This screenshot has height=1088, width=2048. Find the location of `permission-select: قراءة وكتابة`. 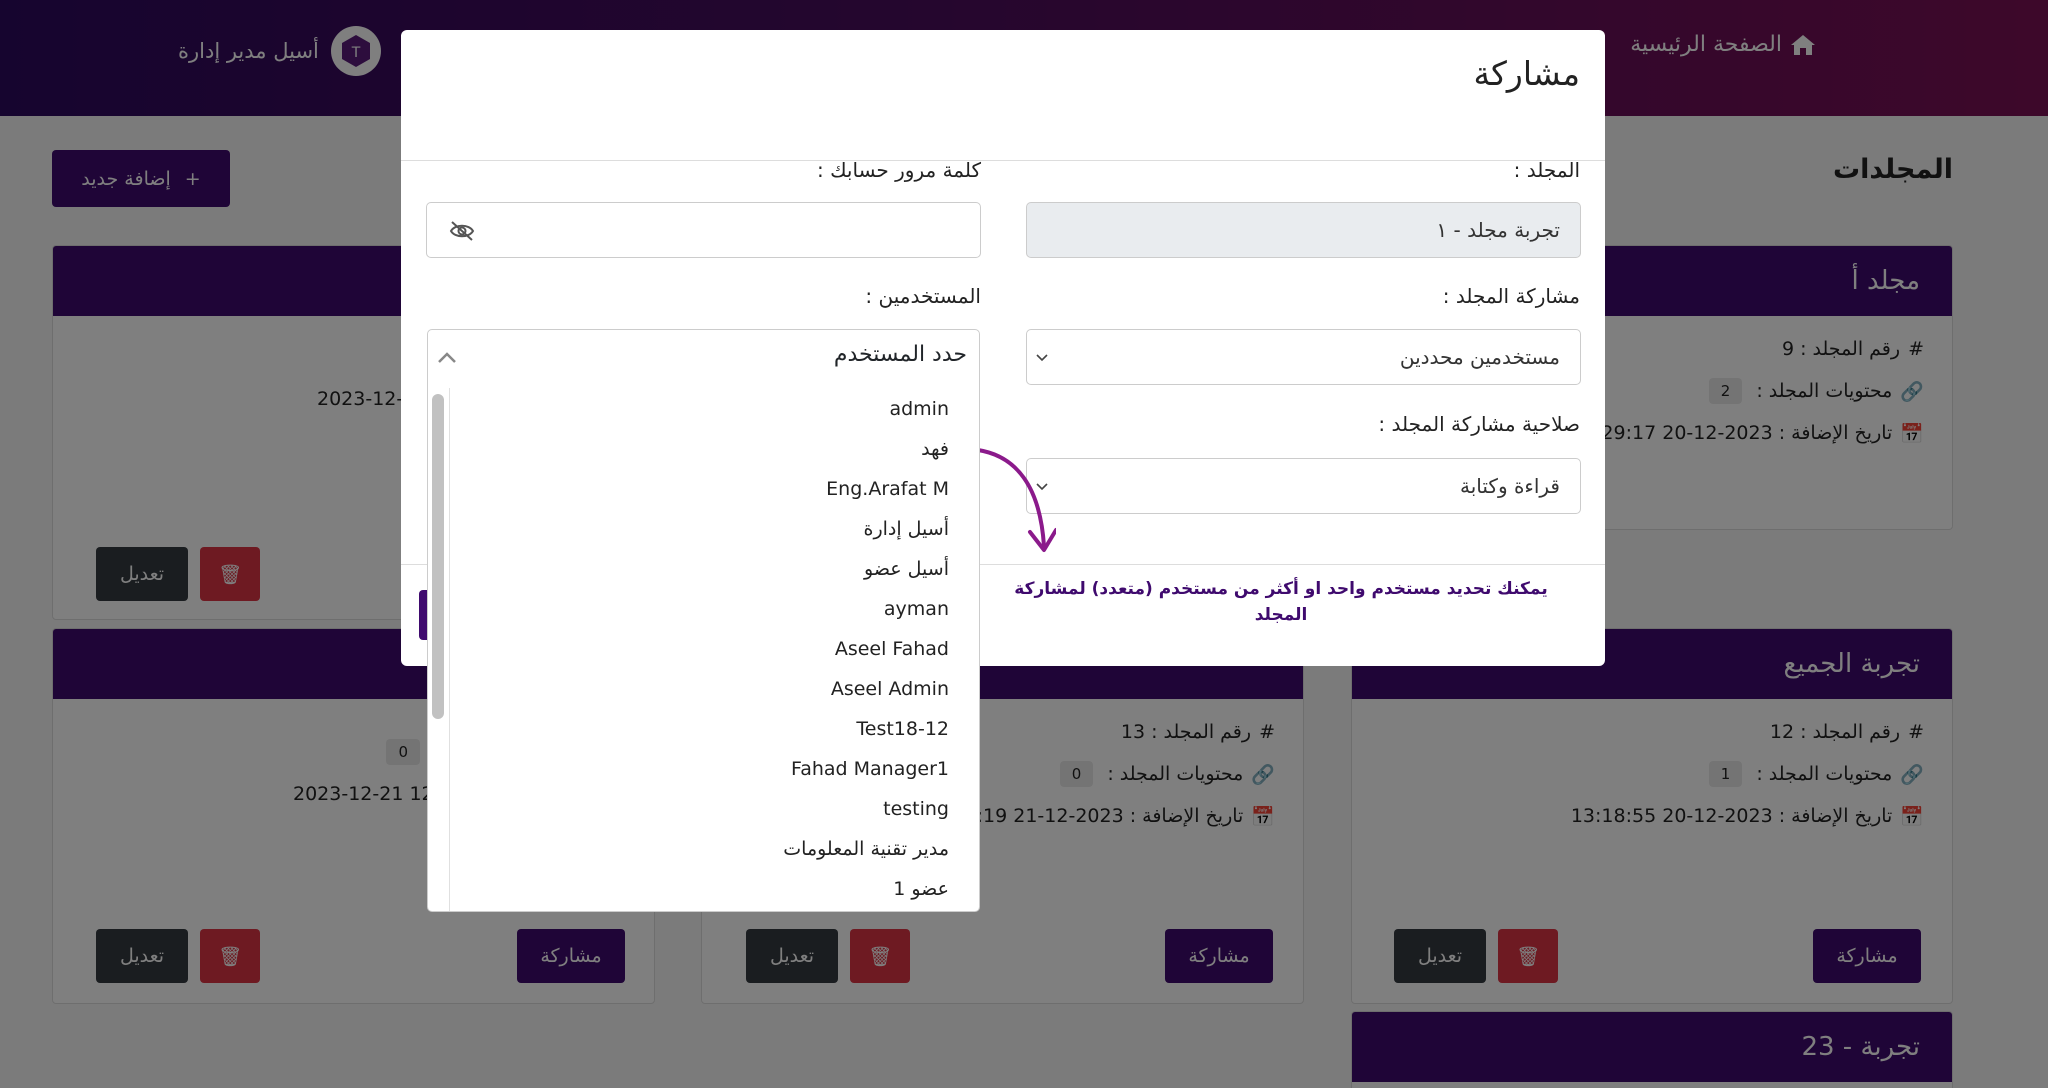

permission-select: قراءة وكتابة is located at coordinates (1303, 486).